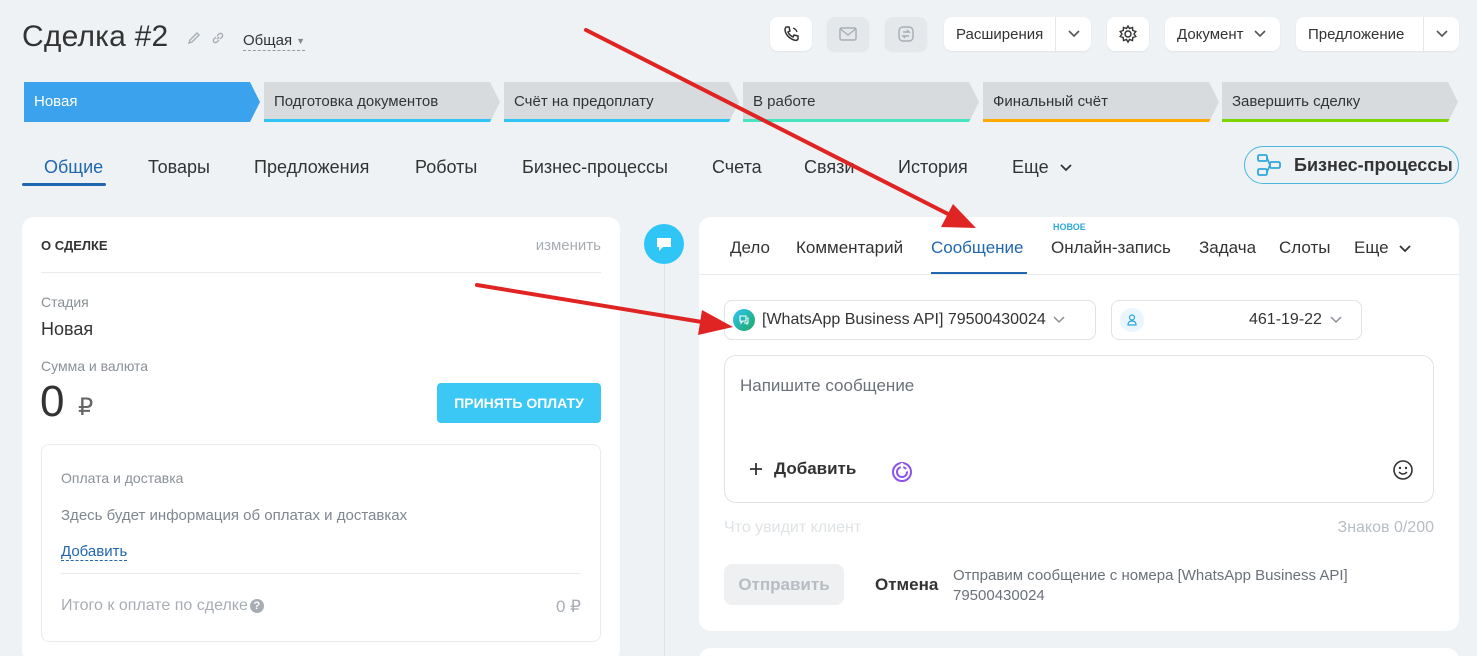 Image resolution: width=1477 pixels, height=656 pixels. Describe the element at coordinates (904, 319) in the screenshot. I see `channel-label: [WhatsApp Business API] 79500430024` at that location.